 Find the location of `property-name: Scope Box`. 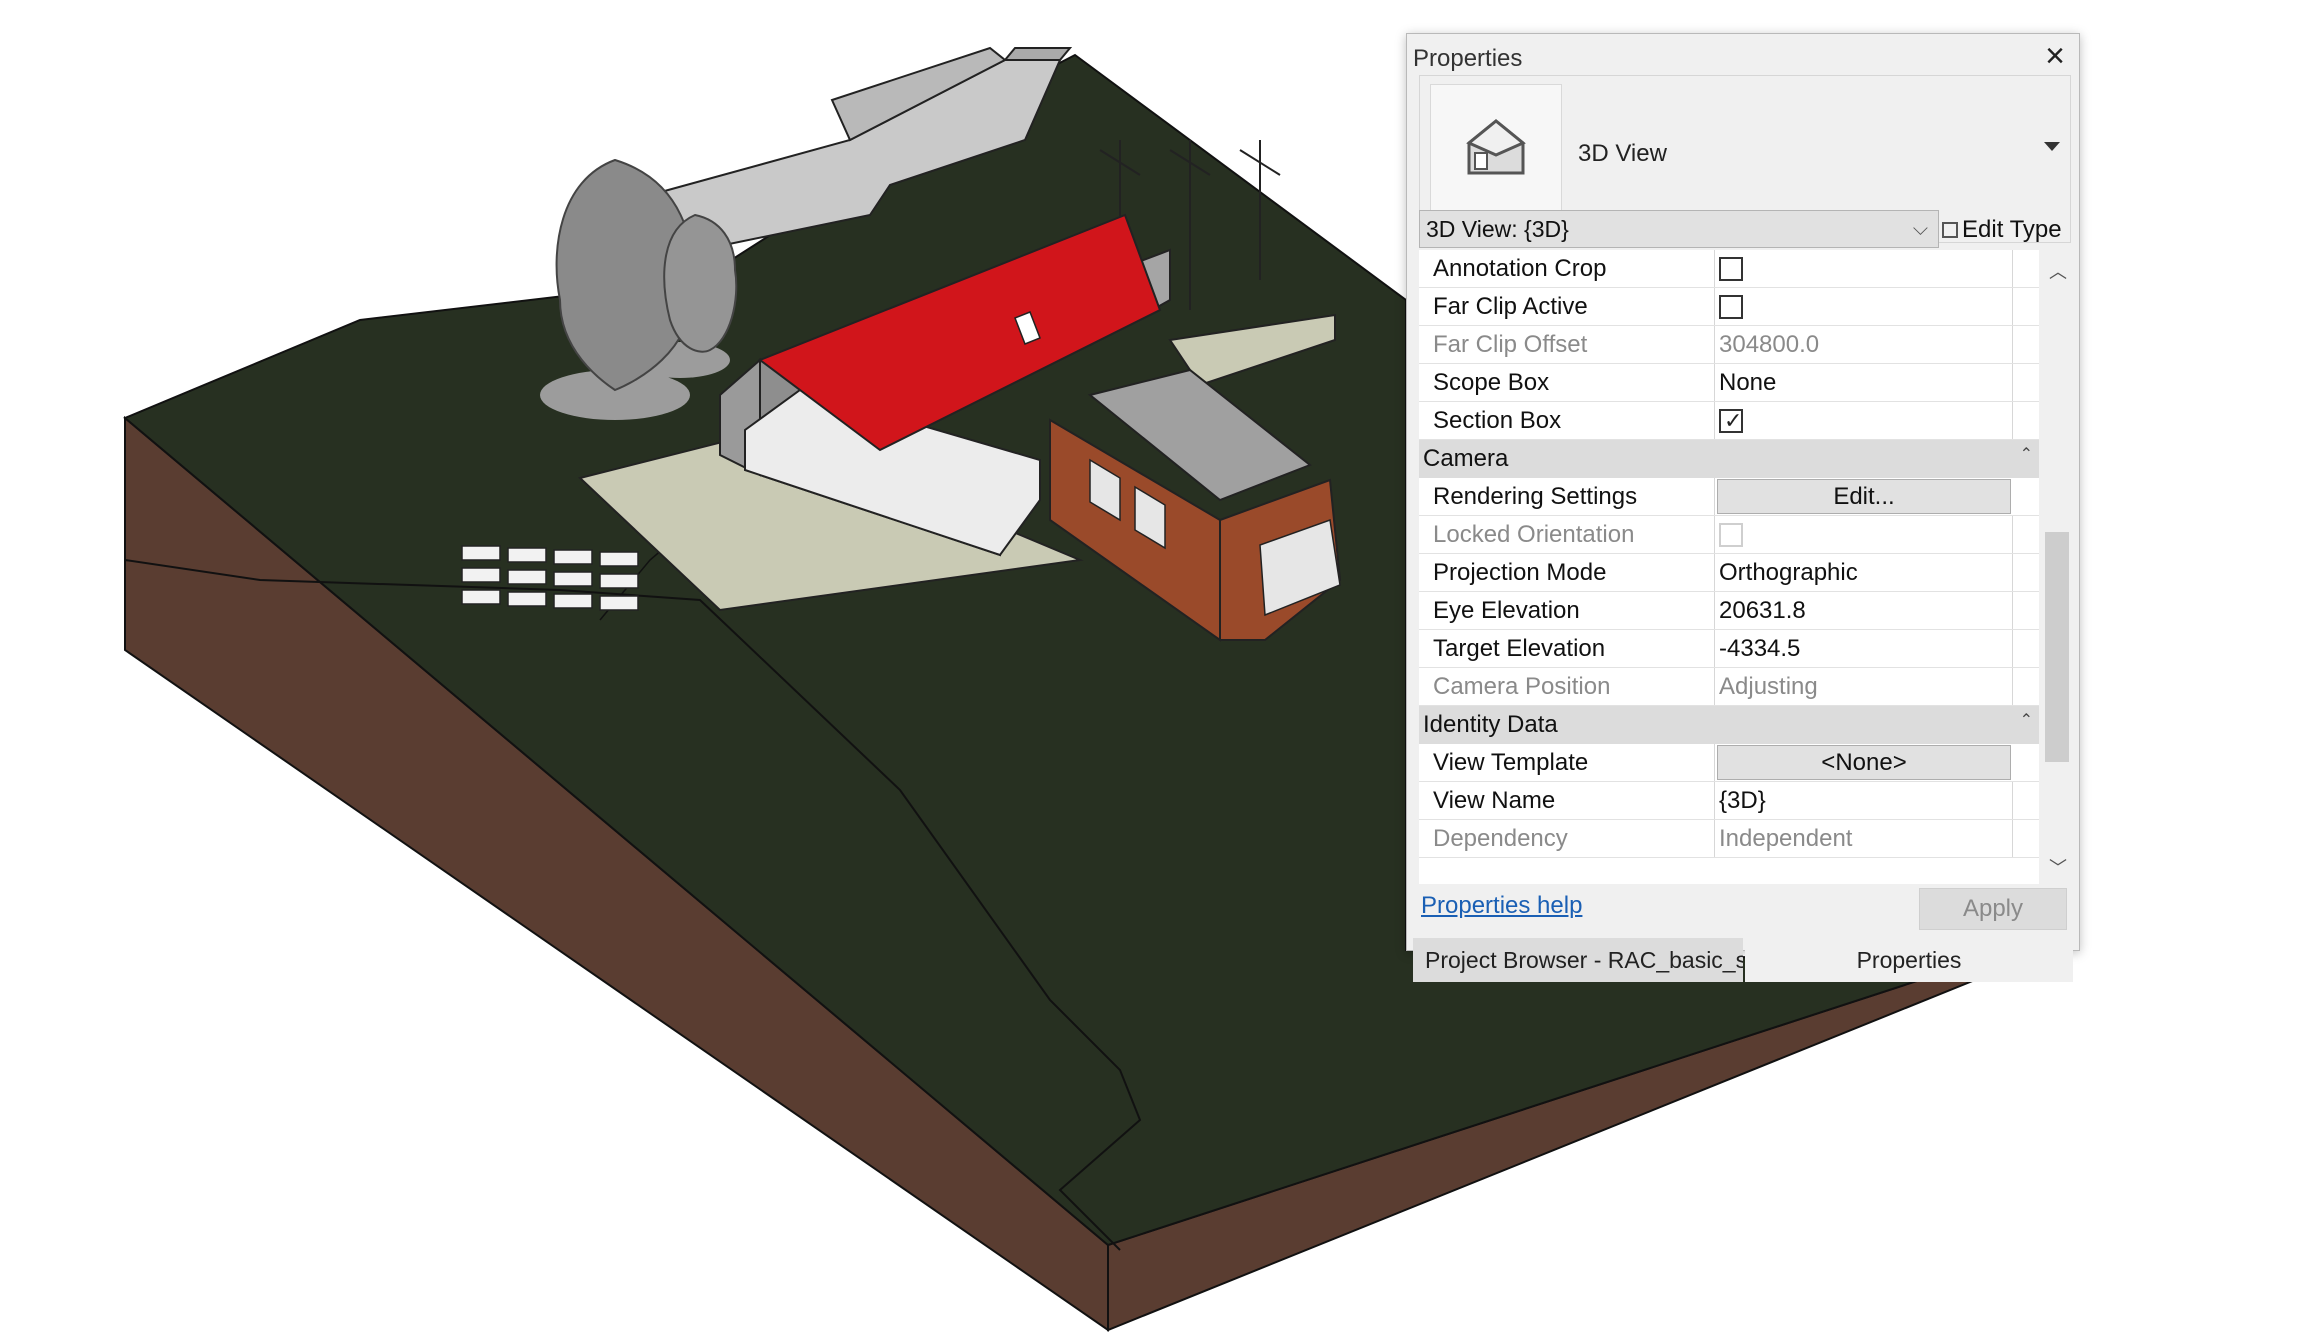

property-name: Scope Box is located at coordinates (1567, 382).